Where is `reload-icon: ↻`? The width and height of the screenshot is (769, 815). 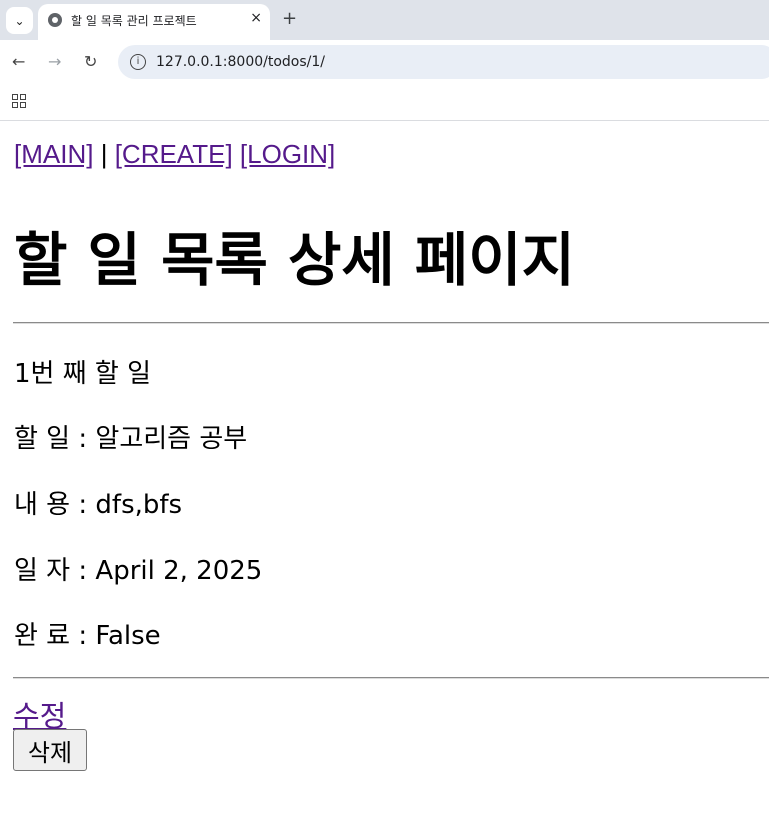 reload-icon: ↻ is located at coordinates (90, 61).